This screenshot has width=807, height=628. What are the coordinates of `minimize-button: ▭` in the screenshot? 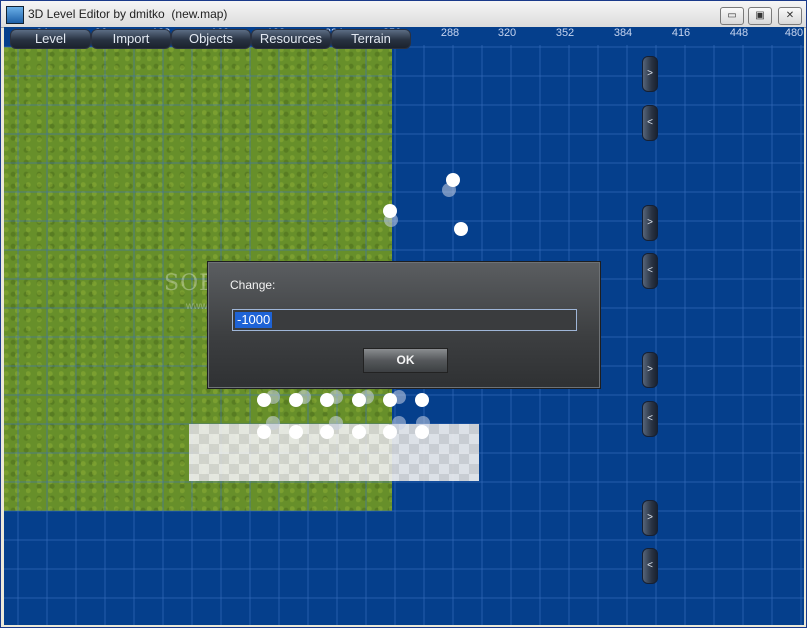 It's located at (732, 16).